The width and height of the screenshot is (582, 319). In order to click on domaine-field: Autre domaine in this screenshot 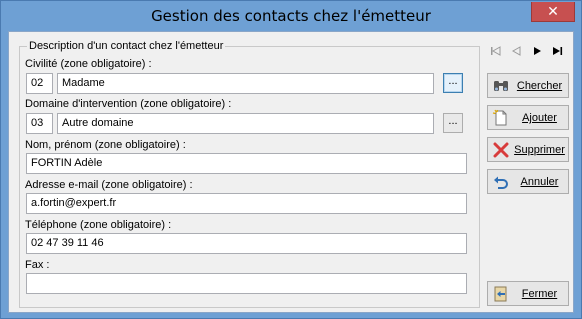, I will do `click(245, 123)`.